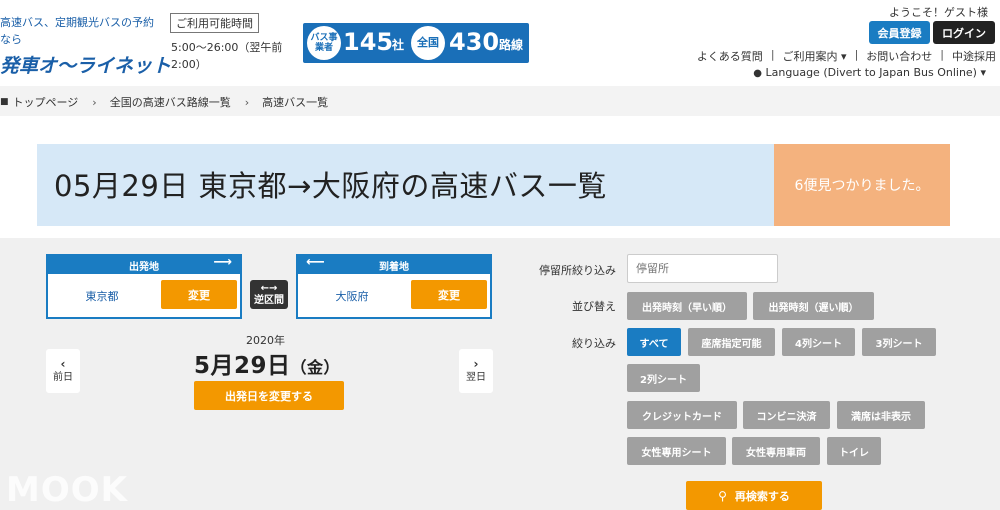 The height and width of the screenshot is (510, 1000). What do you see at coordinates (144, 286) in the screenshot?
I see `departure-card: 出発地 ⟶ 東京都 変更` at bounding box center [144, 286].